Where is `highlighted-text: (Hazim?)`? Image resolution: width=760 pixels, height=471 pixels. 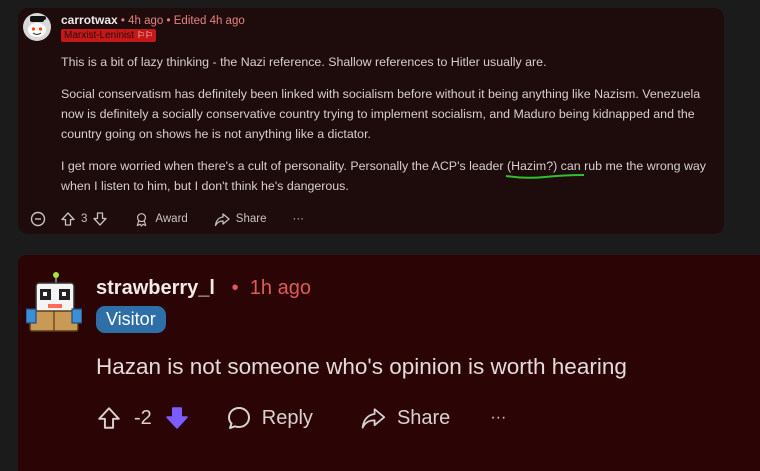 highlighted-text: (Hazim?) is located at coordinates (544, 167).